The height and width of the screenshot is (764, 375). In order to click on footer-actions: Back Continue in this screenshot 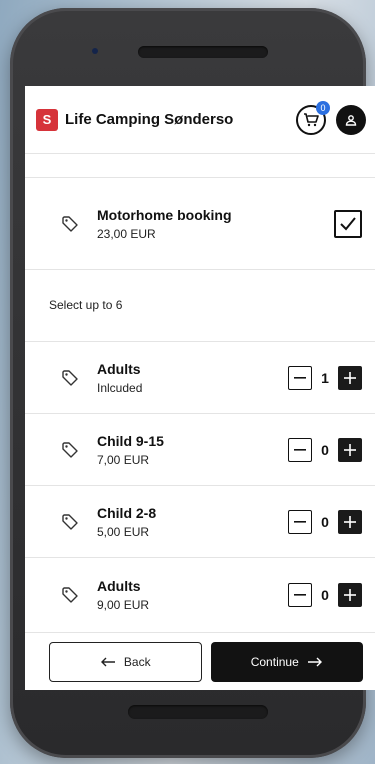, I will do `click(200, 661)`.